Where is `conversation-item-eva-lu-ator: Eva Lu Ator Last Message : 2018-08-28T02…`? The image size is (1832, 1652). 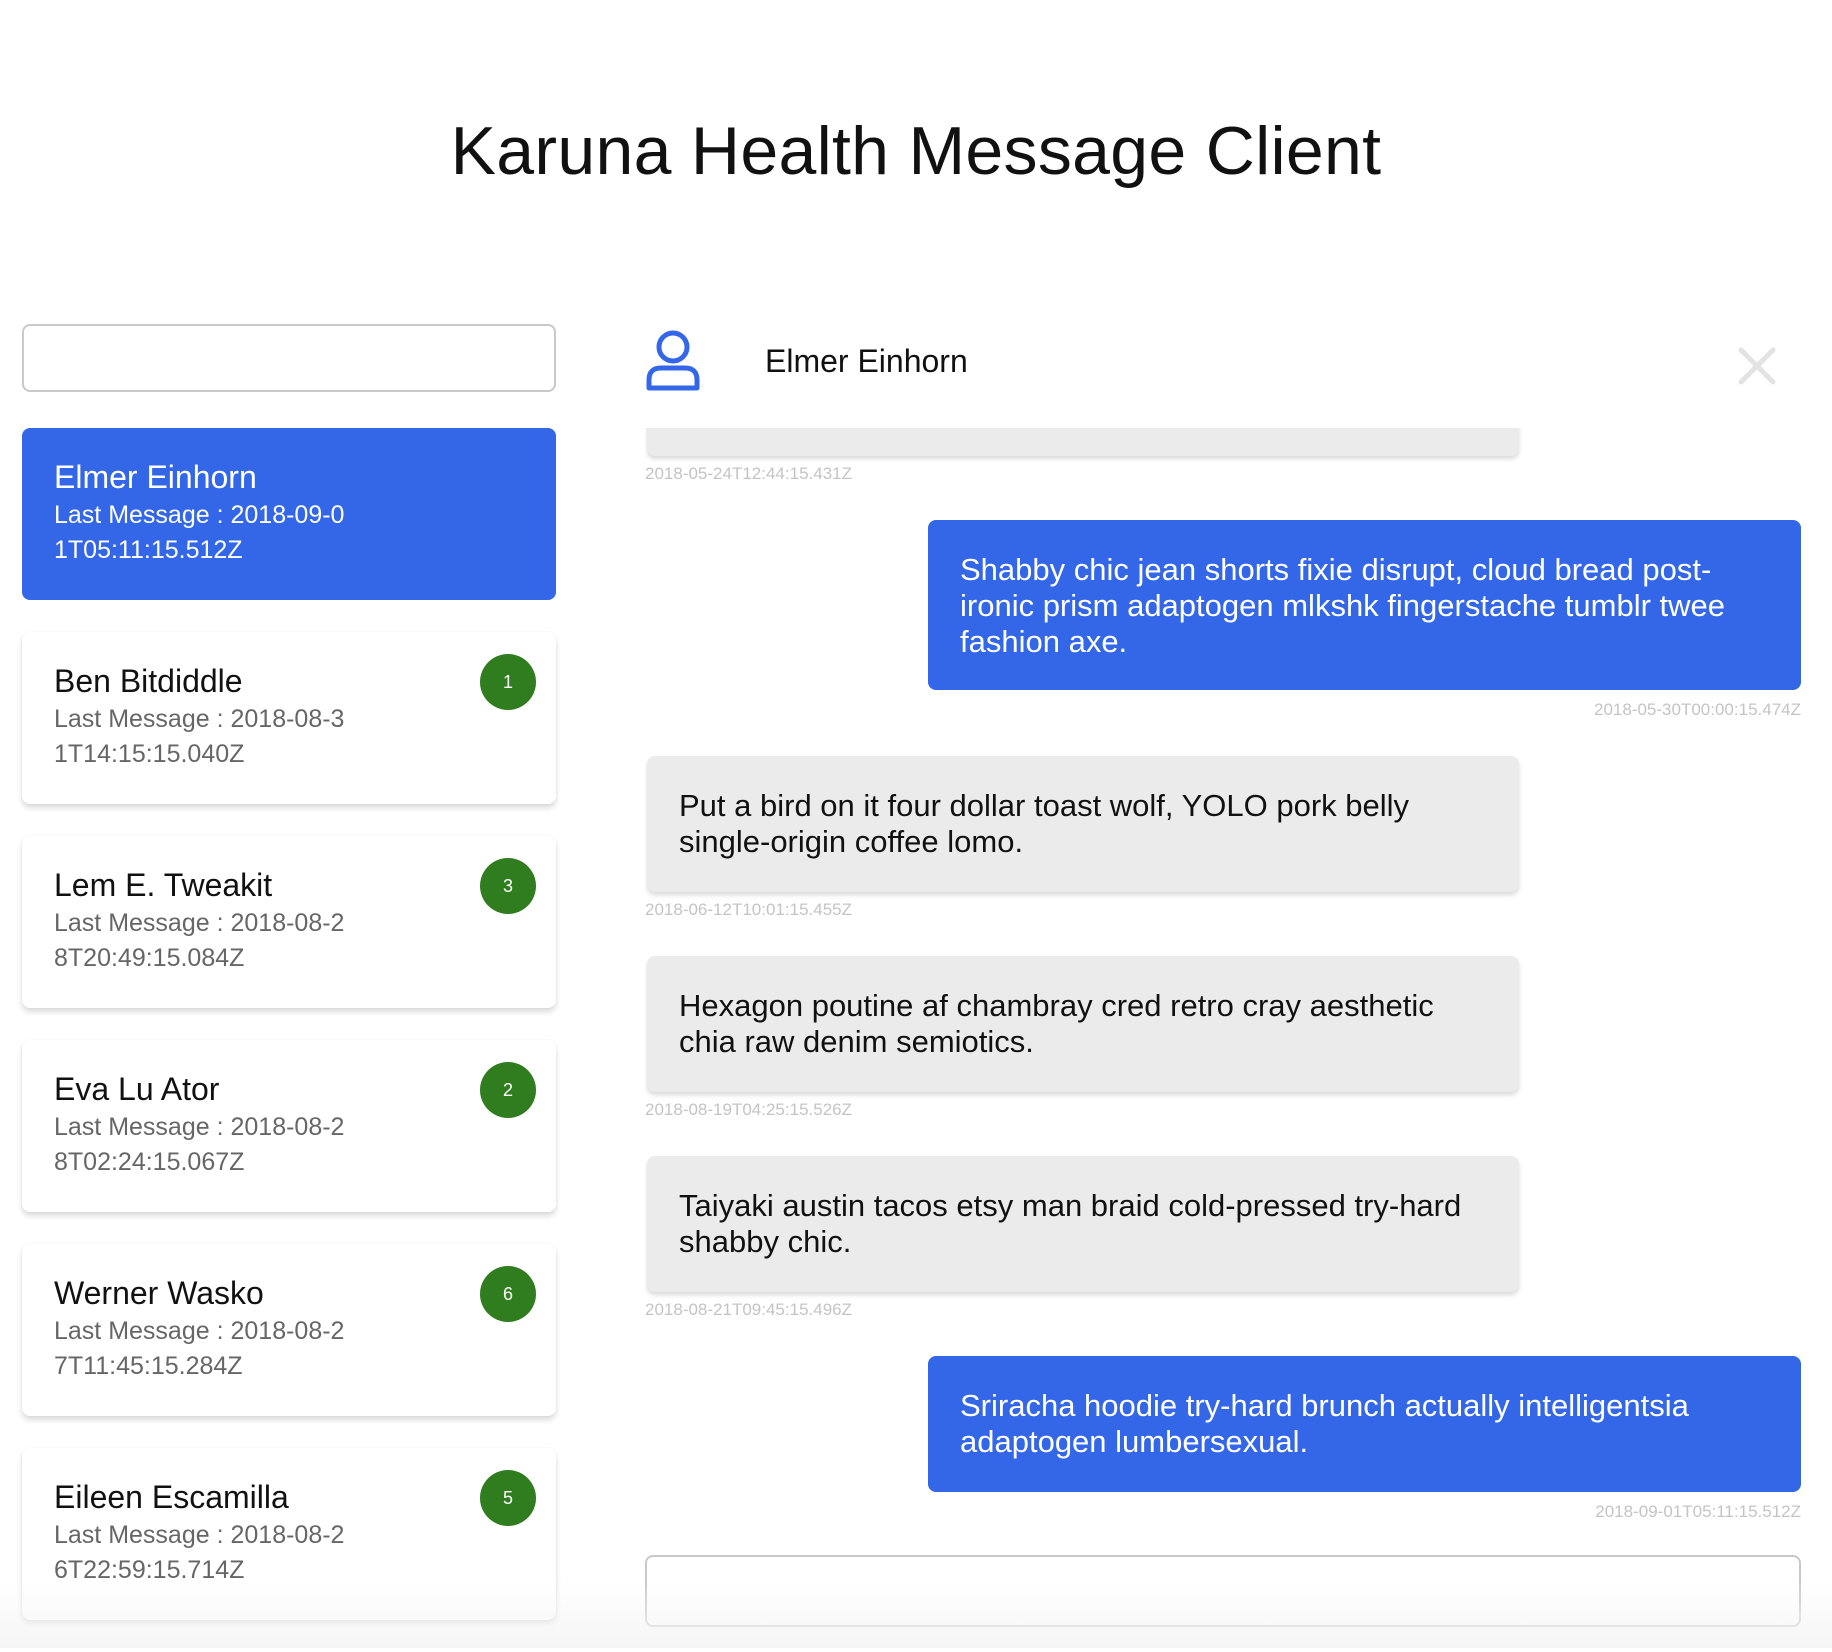 conversation-item-eva-lu-ator: Eva Lu Ator Last Message : 2018-08-28T02… is located at coordinates (289, 1126).